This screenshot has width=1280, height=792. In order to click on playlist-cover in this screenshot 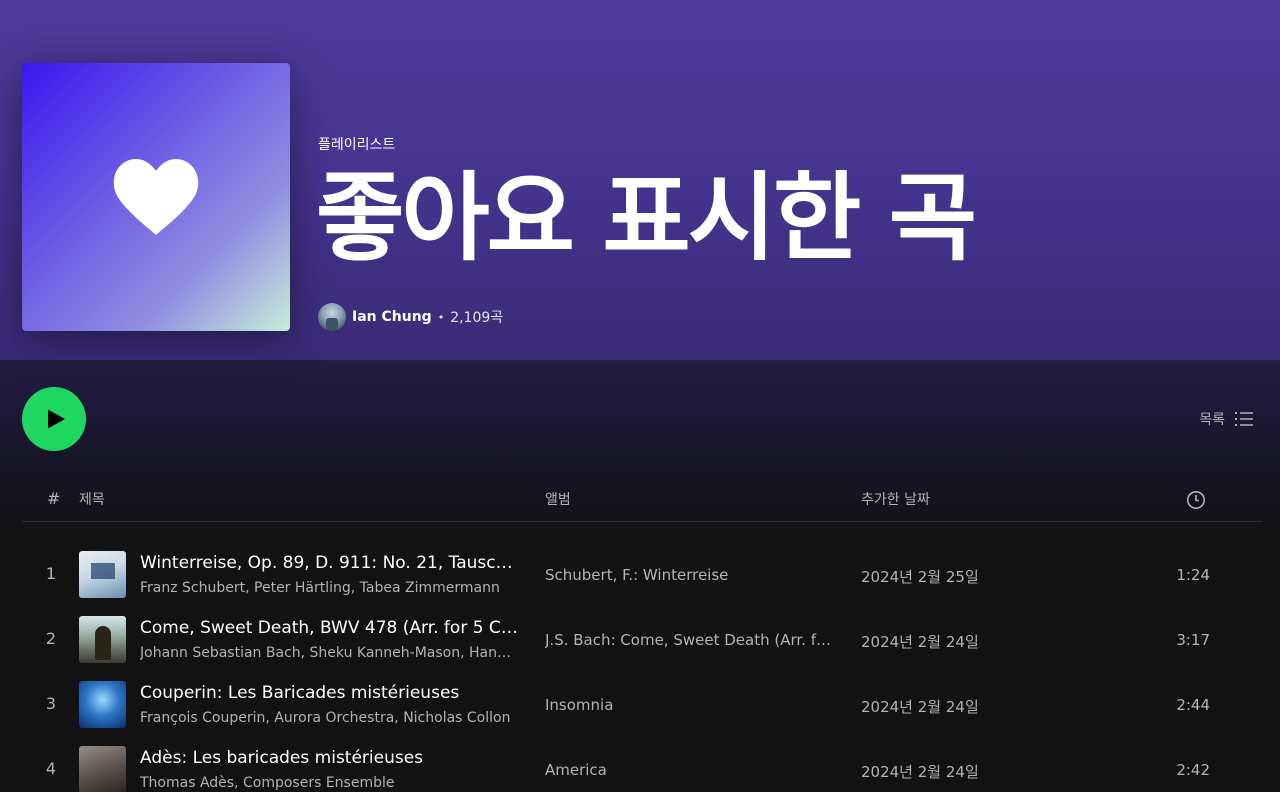, I will do `click(156, 197)`.